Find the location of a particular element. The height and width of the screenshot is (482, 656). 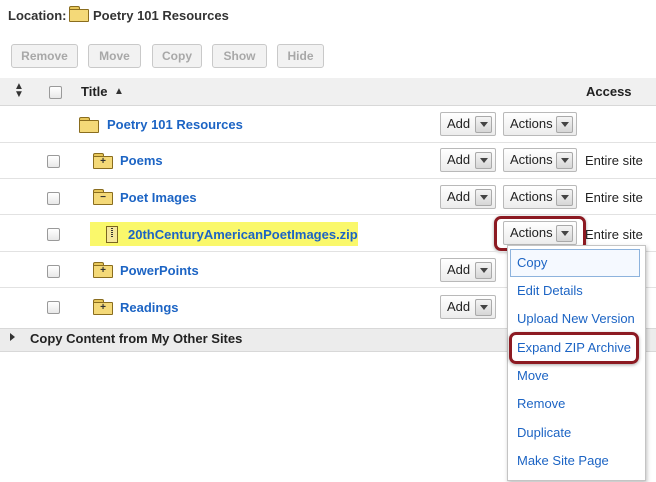

row-title-link: PowerPoints is located at coordinates (159, 270).